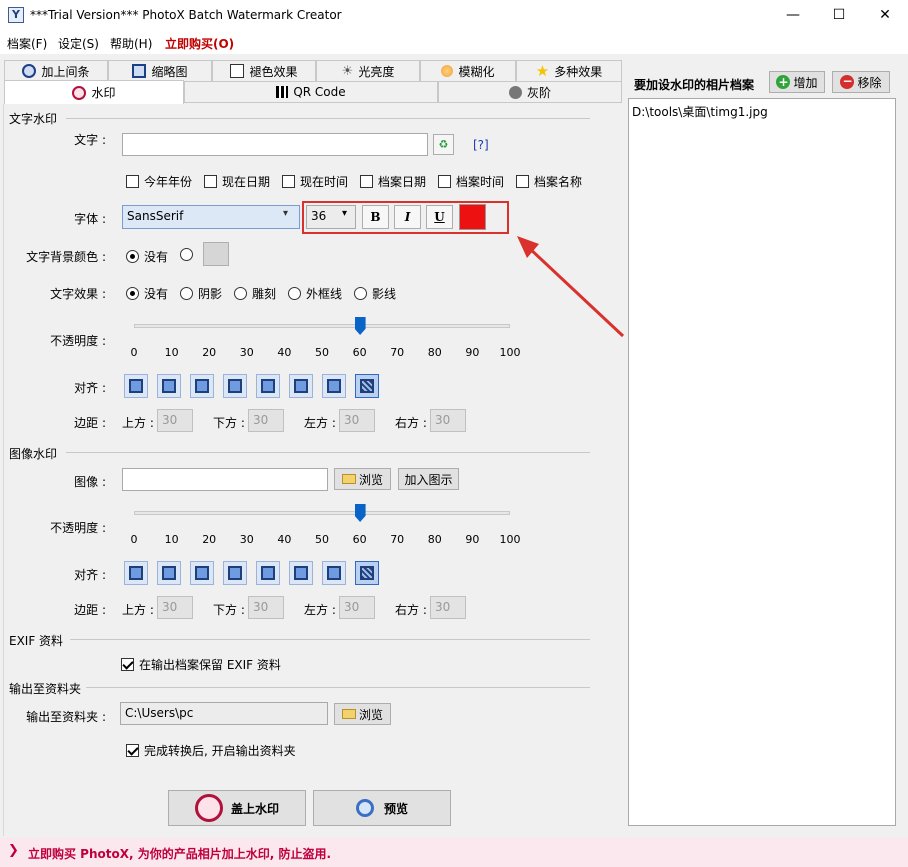  What do you see at coordinates (186, 293) in the screenshot?
I see `effect-shadow-radio` at bounding box center [186, 293].